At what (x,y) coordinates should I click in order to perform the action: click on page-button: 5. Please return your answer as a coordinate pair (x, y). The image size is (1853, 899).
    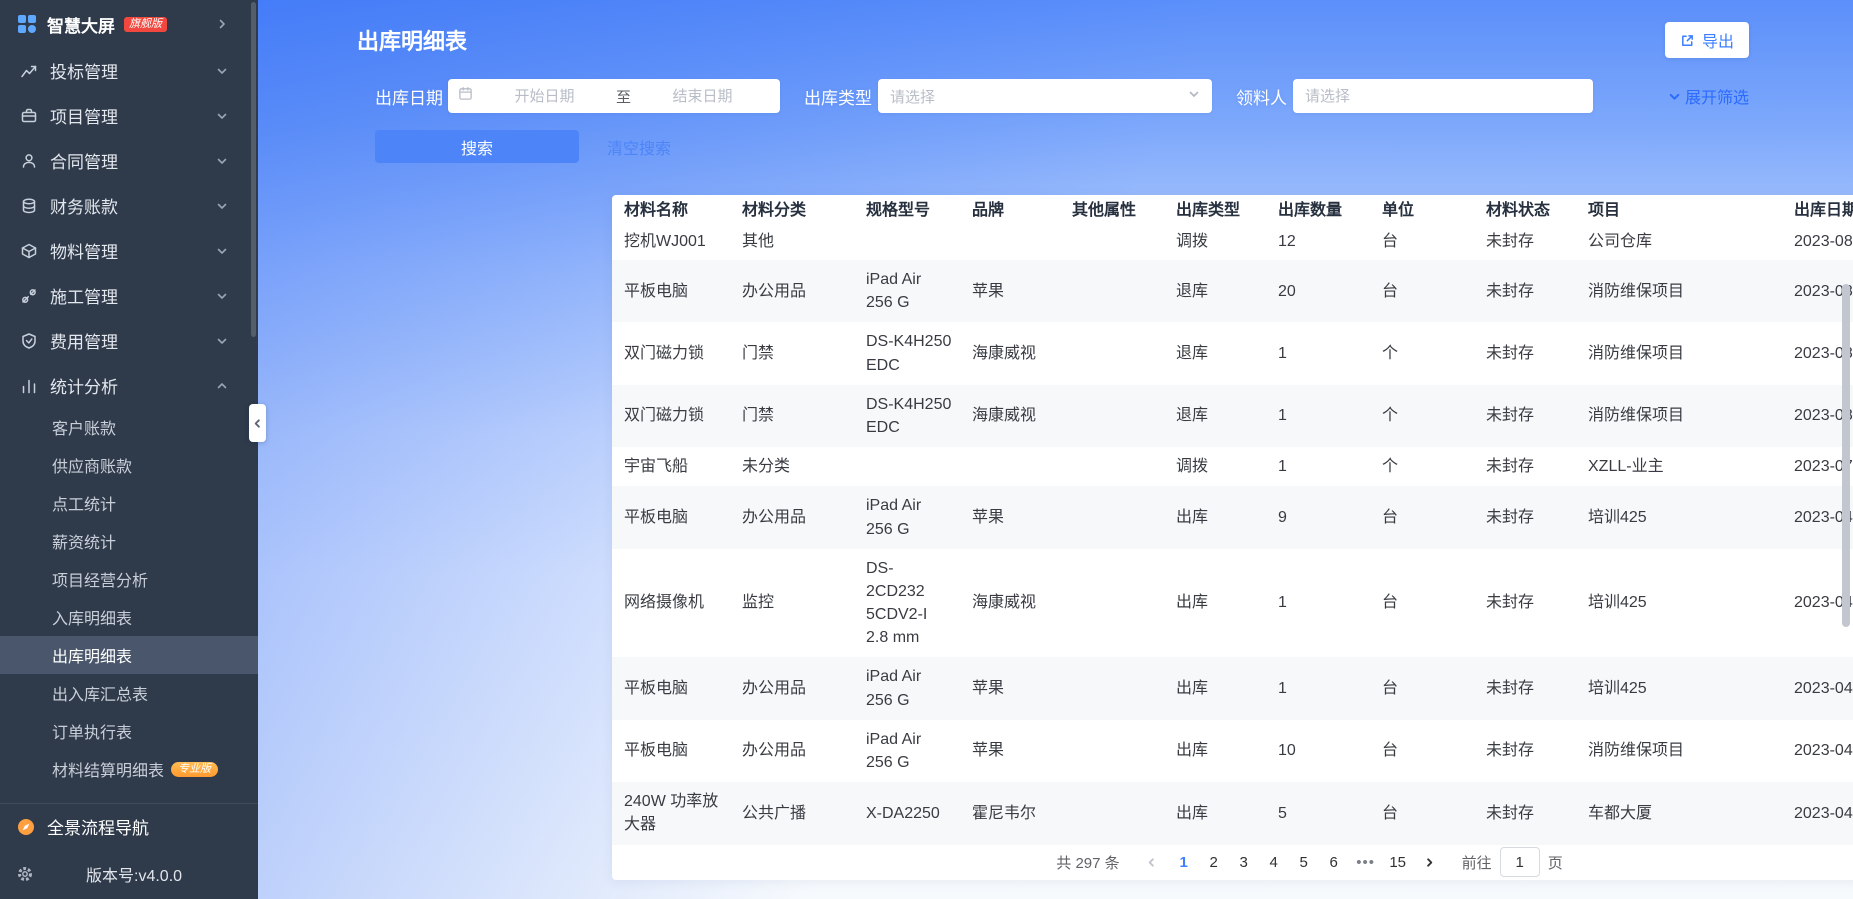
    Looking at the image, I should click on (1304, 862).